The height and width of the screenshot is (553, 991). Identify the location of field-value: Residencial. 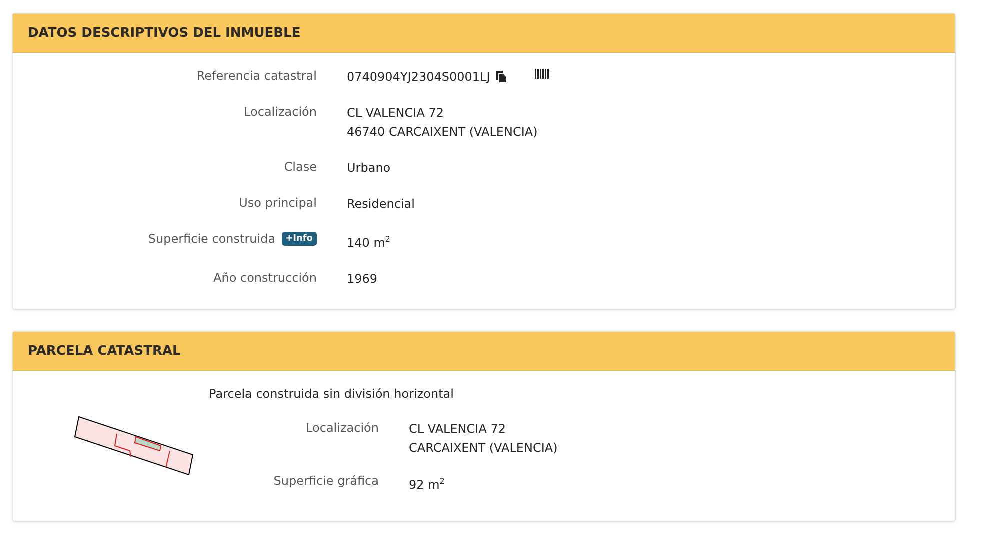
(381, 204).